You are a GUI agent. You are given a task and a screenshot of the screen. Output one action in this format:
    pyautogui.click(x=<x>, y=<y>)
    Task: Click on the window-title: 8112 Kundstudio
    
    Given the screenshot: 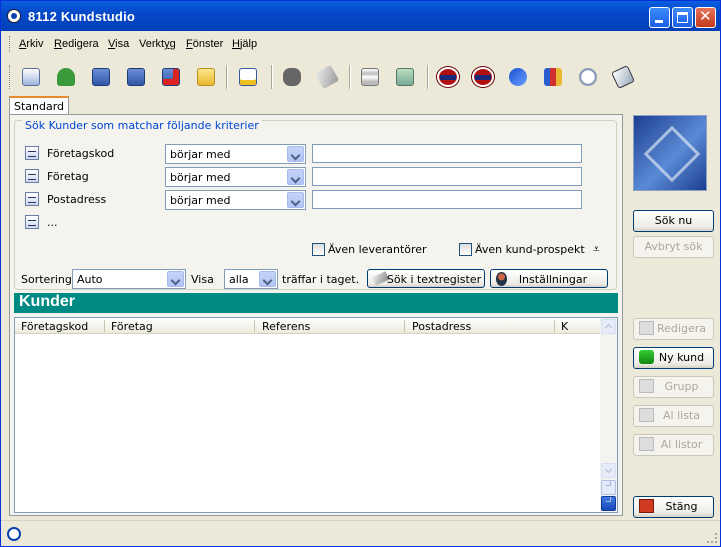 What is the action you would take?
    pyautogui.click(x=82, y=16)
    